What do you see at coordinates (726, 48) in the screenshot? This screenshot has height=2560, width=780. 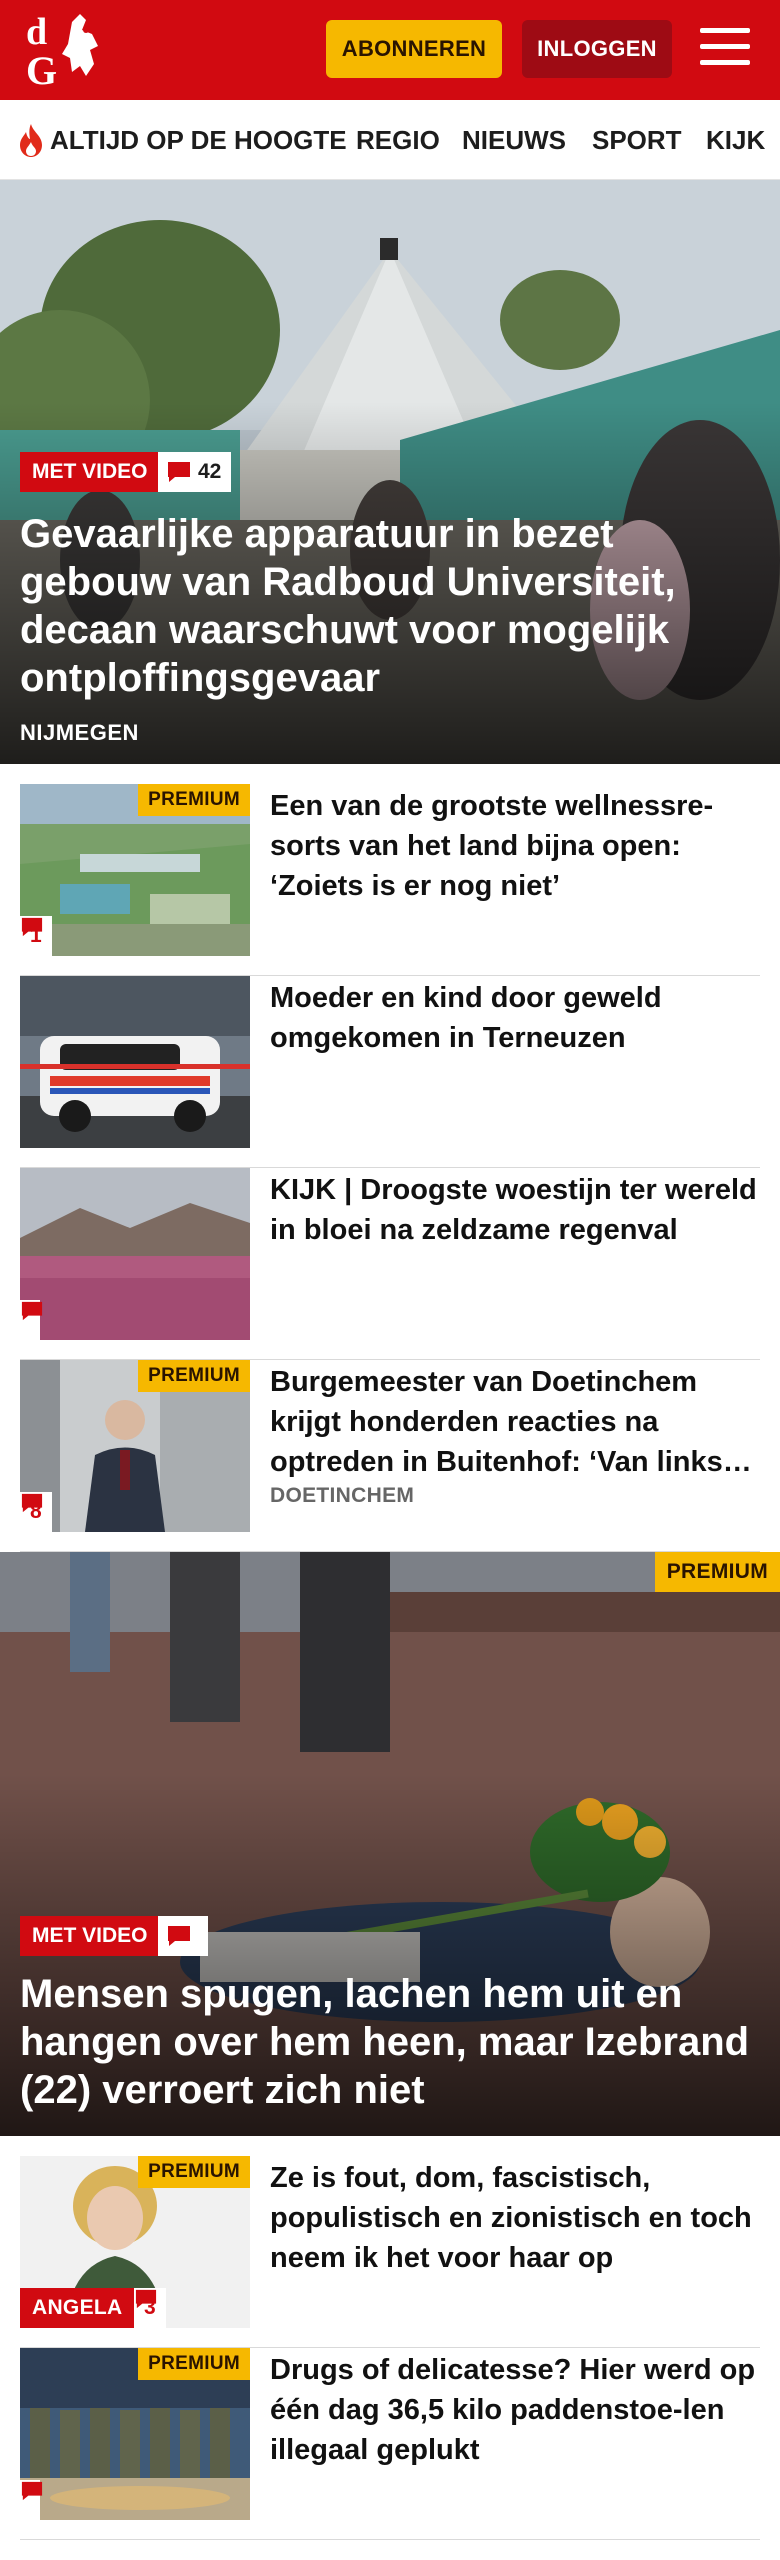 I see `menu-icon` at bounding box center [726, 48].